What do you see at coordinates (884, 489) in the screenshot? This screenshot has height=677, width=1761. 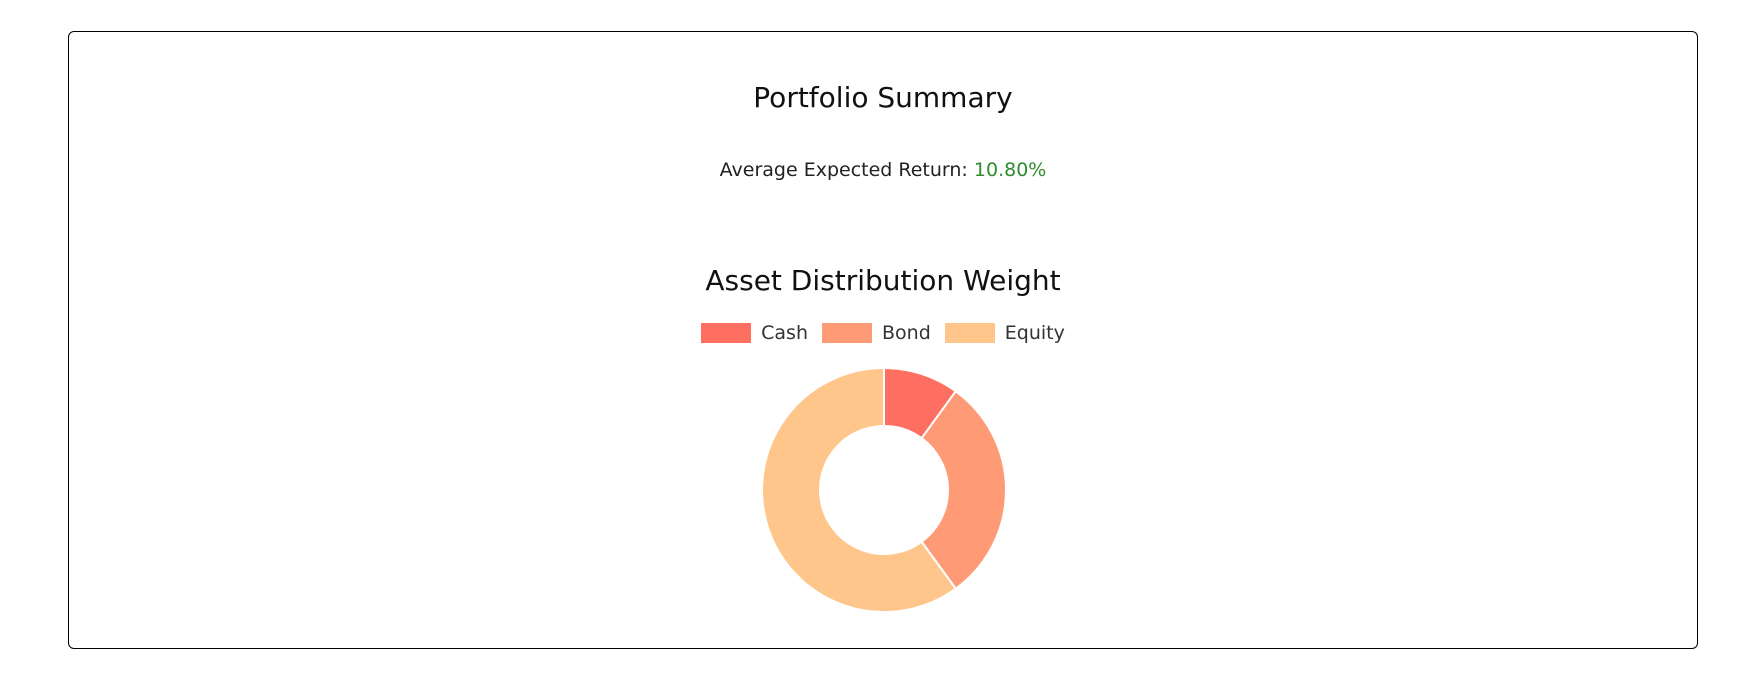 I see `donut-chart` at bounding box center [884, 489].